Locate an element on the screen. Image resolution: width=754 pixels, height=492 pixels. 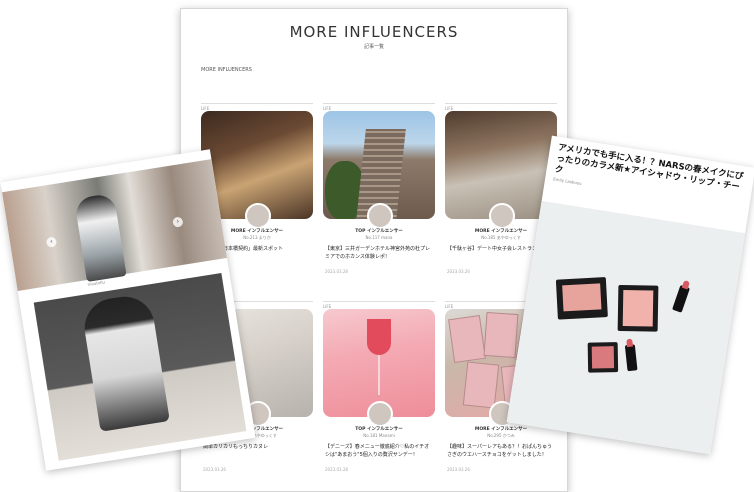
influencer-name: No.295 かつみ is located at coordinates (501, 435).